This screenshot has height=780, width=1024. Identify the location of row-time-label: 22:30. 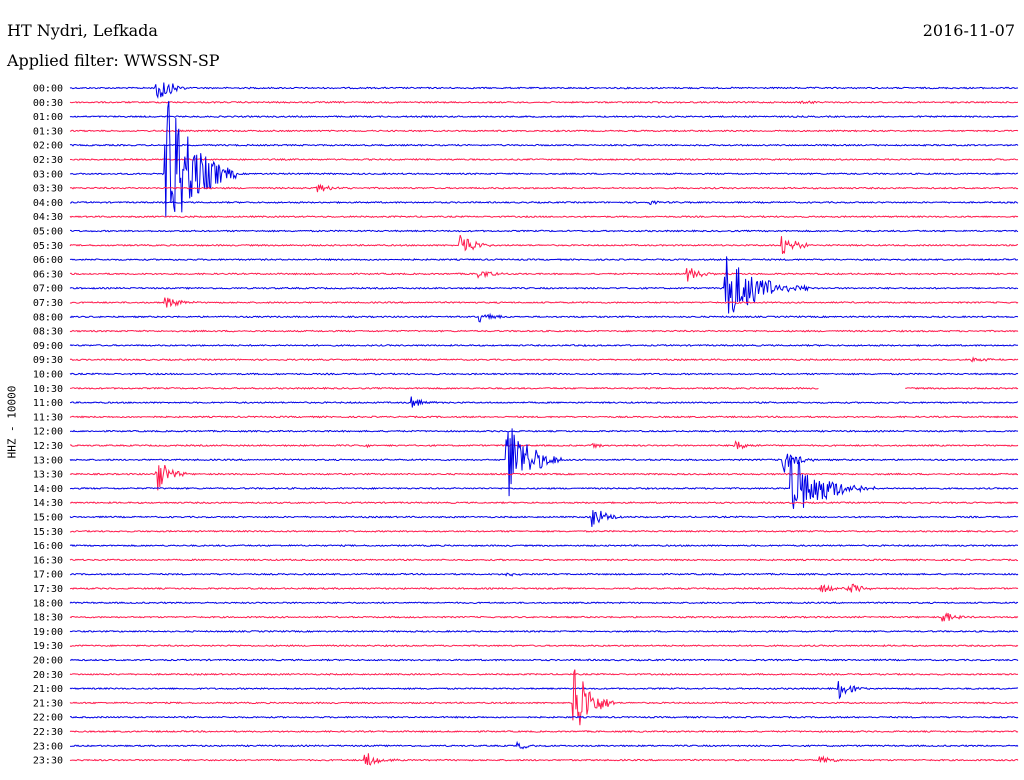
(48, 732).